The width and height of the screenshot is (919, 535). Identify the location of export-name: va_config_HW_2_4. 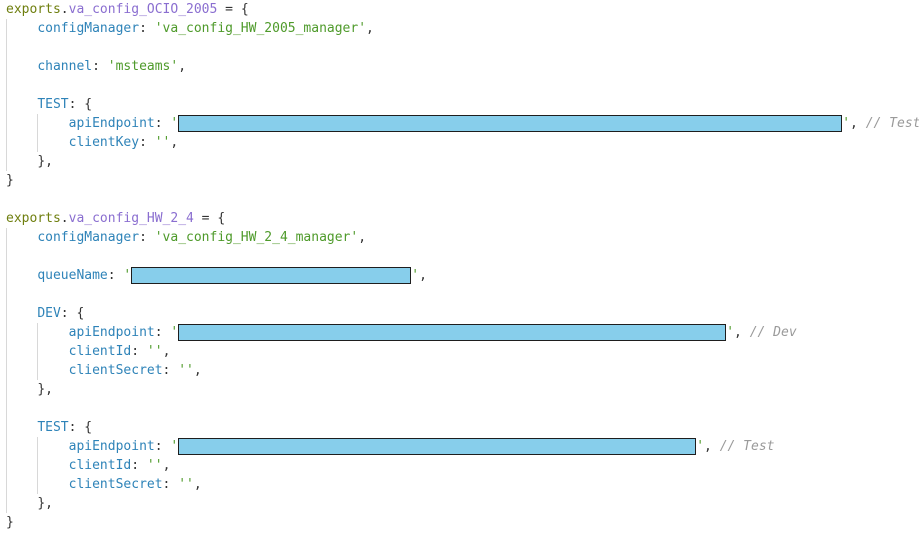
(131, 218).